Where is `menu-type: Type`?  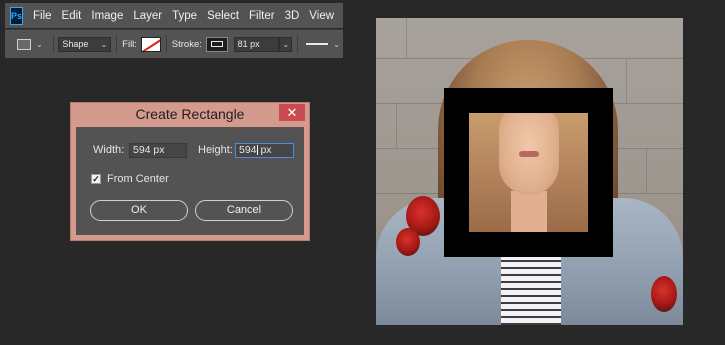 menu-type: Type is located at coordinates (184, 16).